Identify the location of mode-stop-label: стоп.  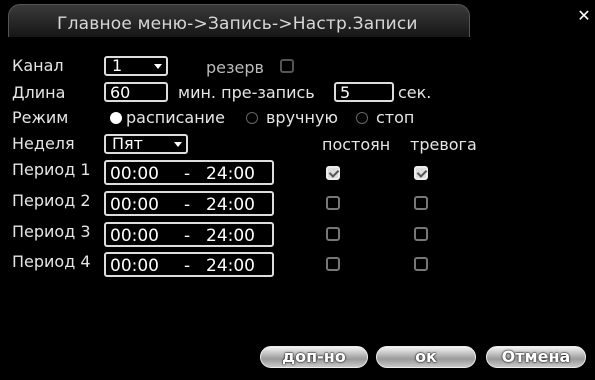
(395, 117).